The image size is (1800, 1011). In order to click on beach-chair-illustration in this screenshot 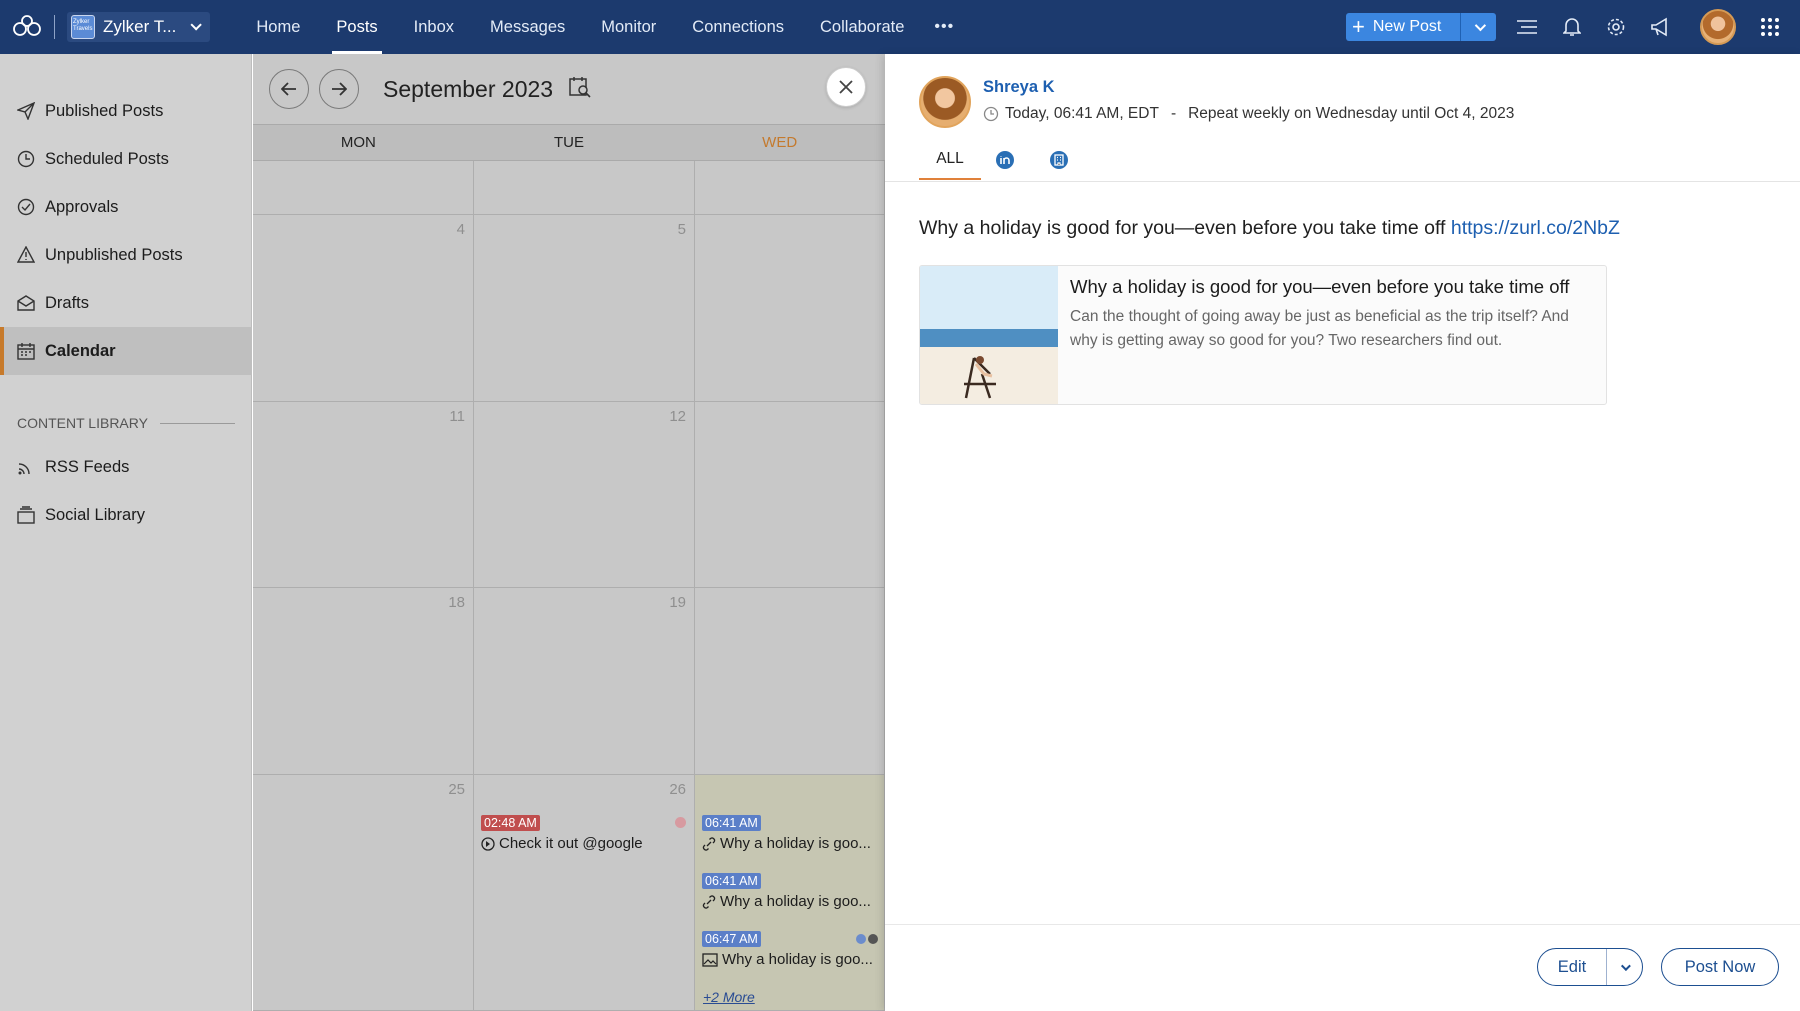, I will do `click(980, 377)`.